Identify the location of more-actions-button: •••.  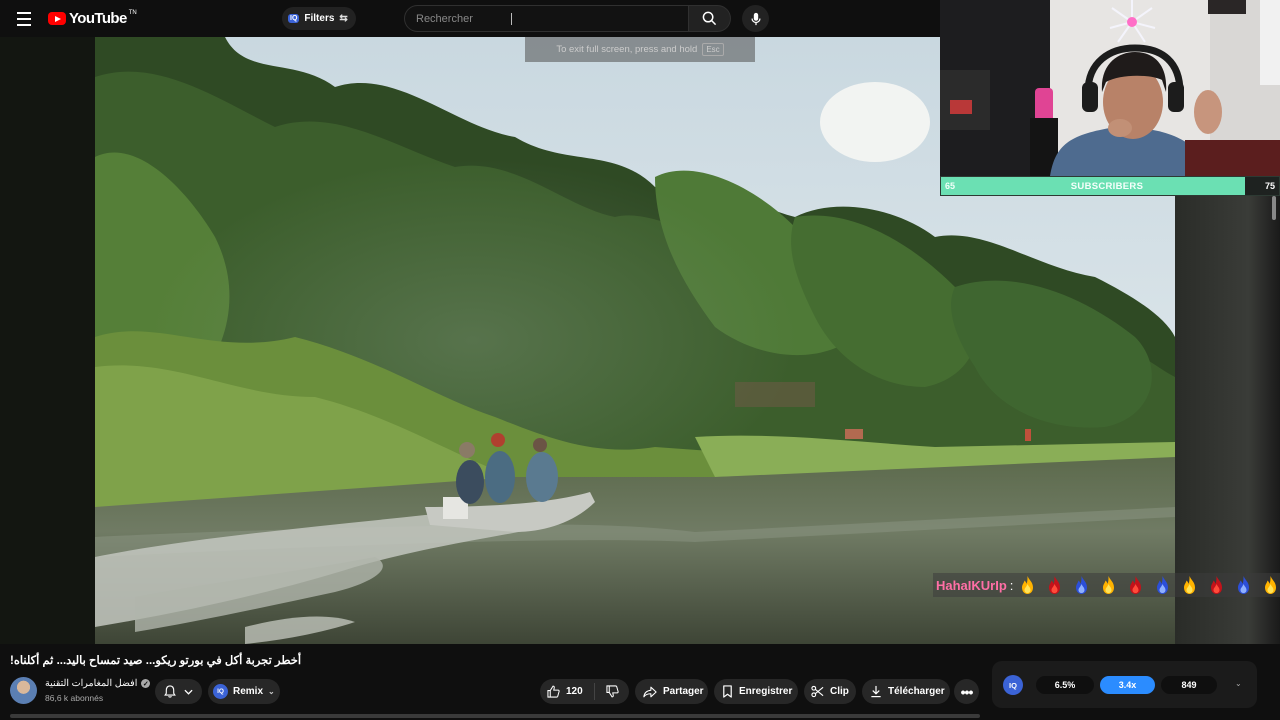
(966, 691).